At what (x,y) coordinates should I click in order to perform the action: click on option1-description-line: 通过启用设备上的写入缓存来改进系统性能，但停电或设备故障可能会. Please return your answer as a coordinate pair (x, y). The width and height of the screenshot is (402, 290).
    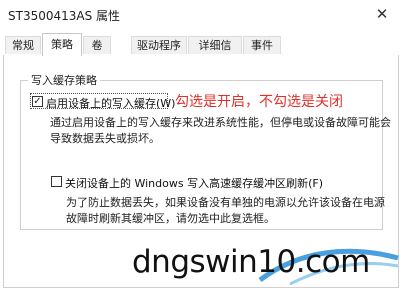
    Looking at the image, I should click on (220, 122).